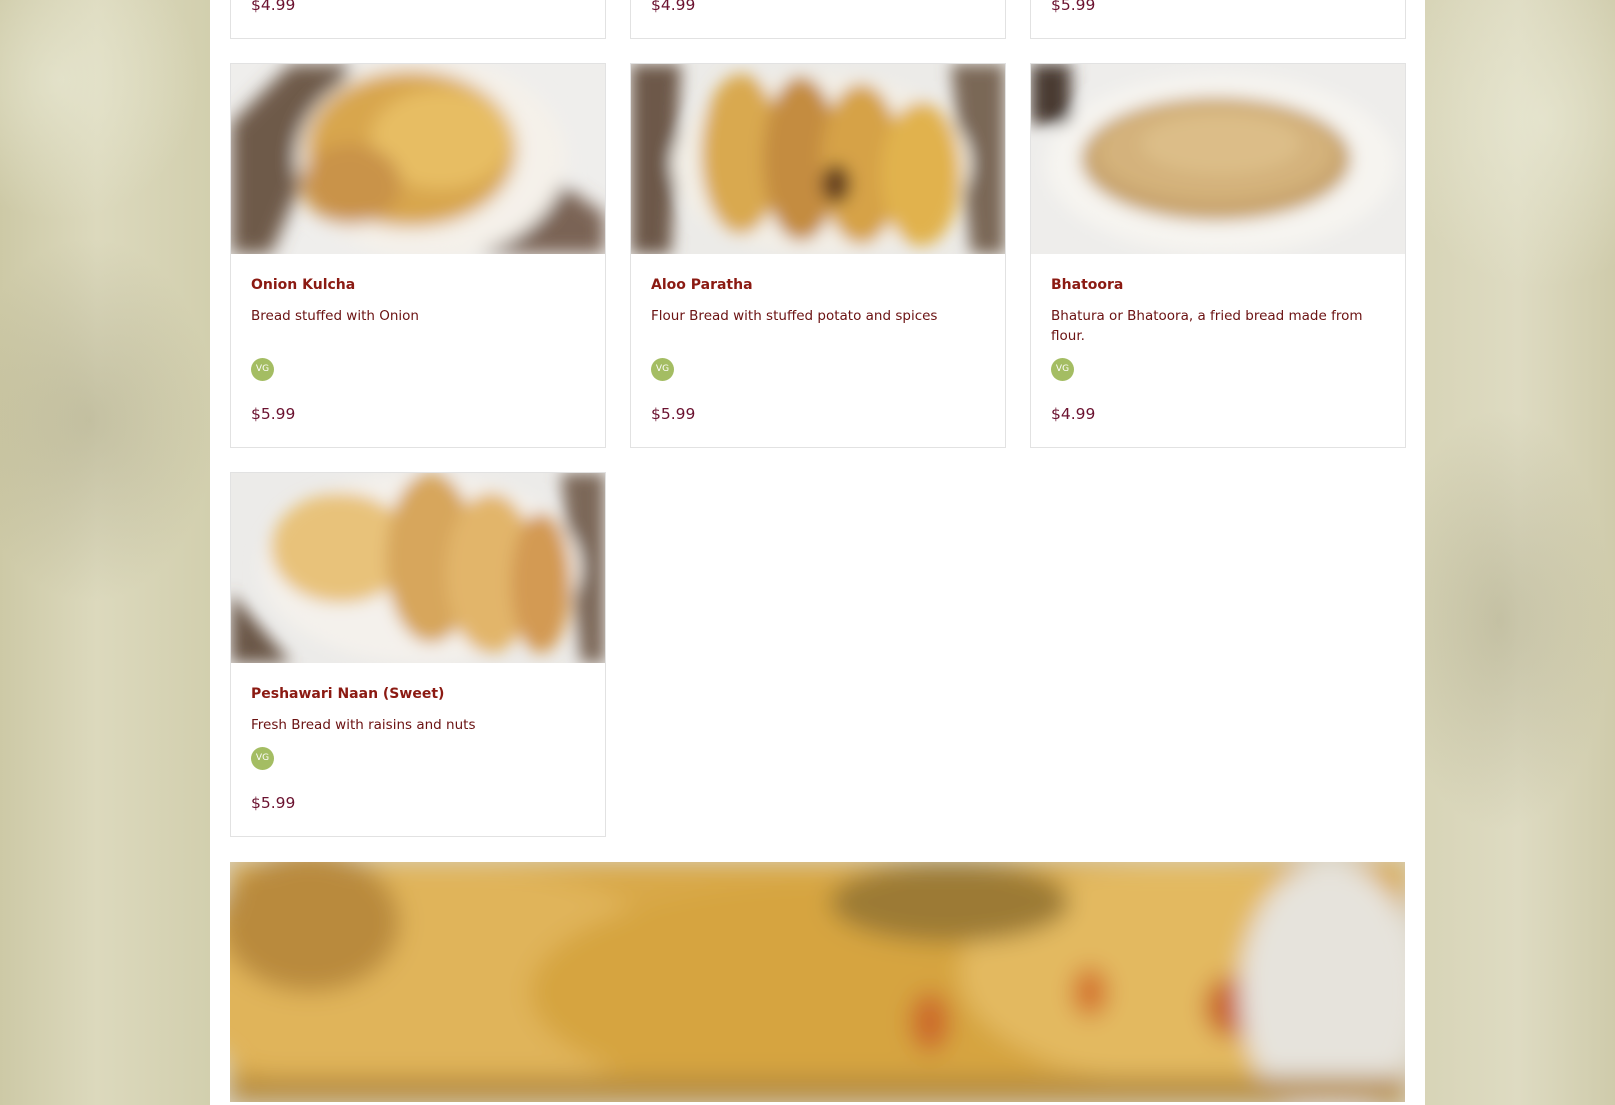  I want to click on menu-card-top-2: $4.99, so click(818, 19).